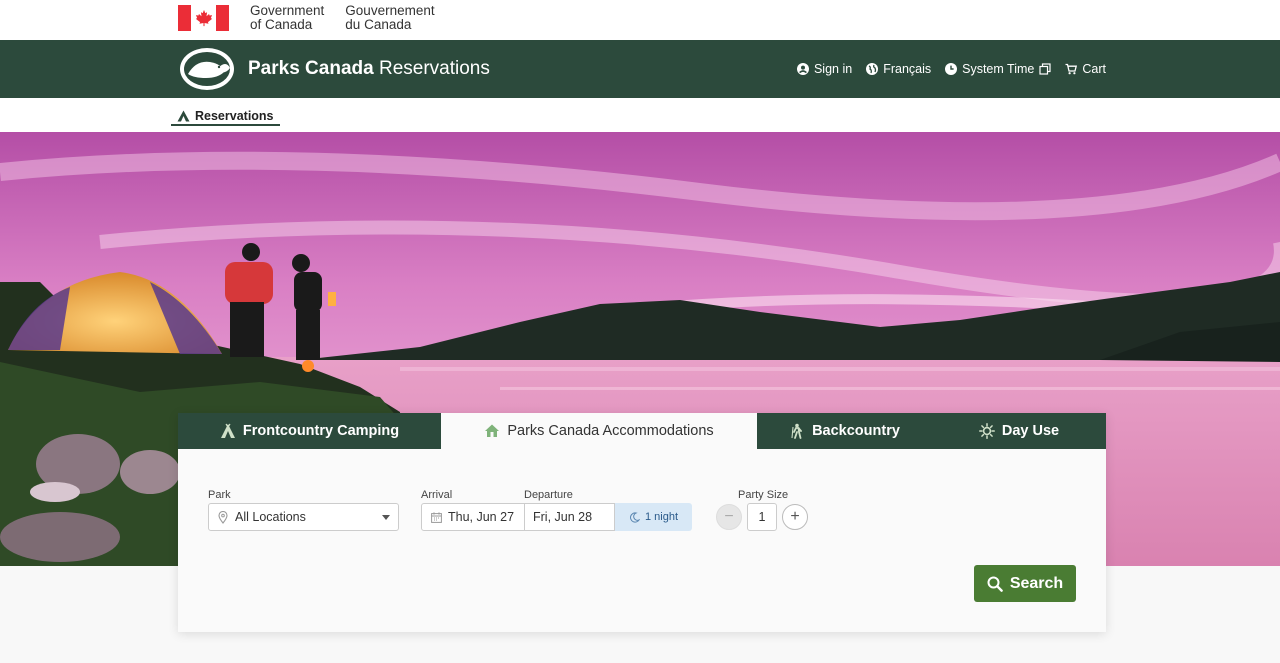 The width and height of the screenshot is (1280, 663). Describe the element at coordinates (995, 584) in the screenshot. I see `search-icon` at that location.